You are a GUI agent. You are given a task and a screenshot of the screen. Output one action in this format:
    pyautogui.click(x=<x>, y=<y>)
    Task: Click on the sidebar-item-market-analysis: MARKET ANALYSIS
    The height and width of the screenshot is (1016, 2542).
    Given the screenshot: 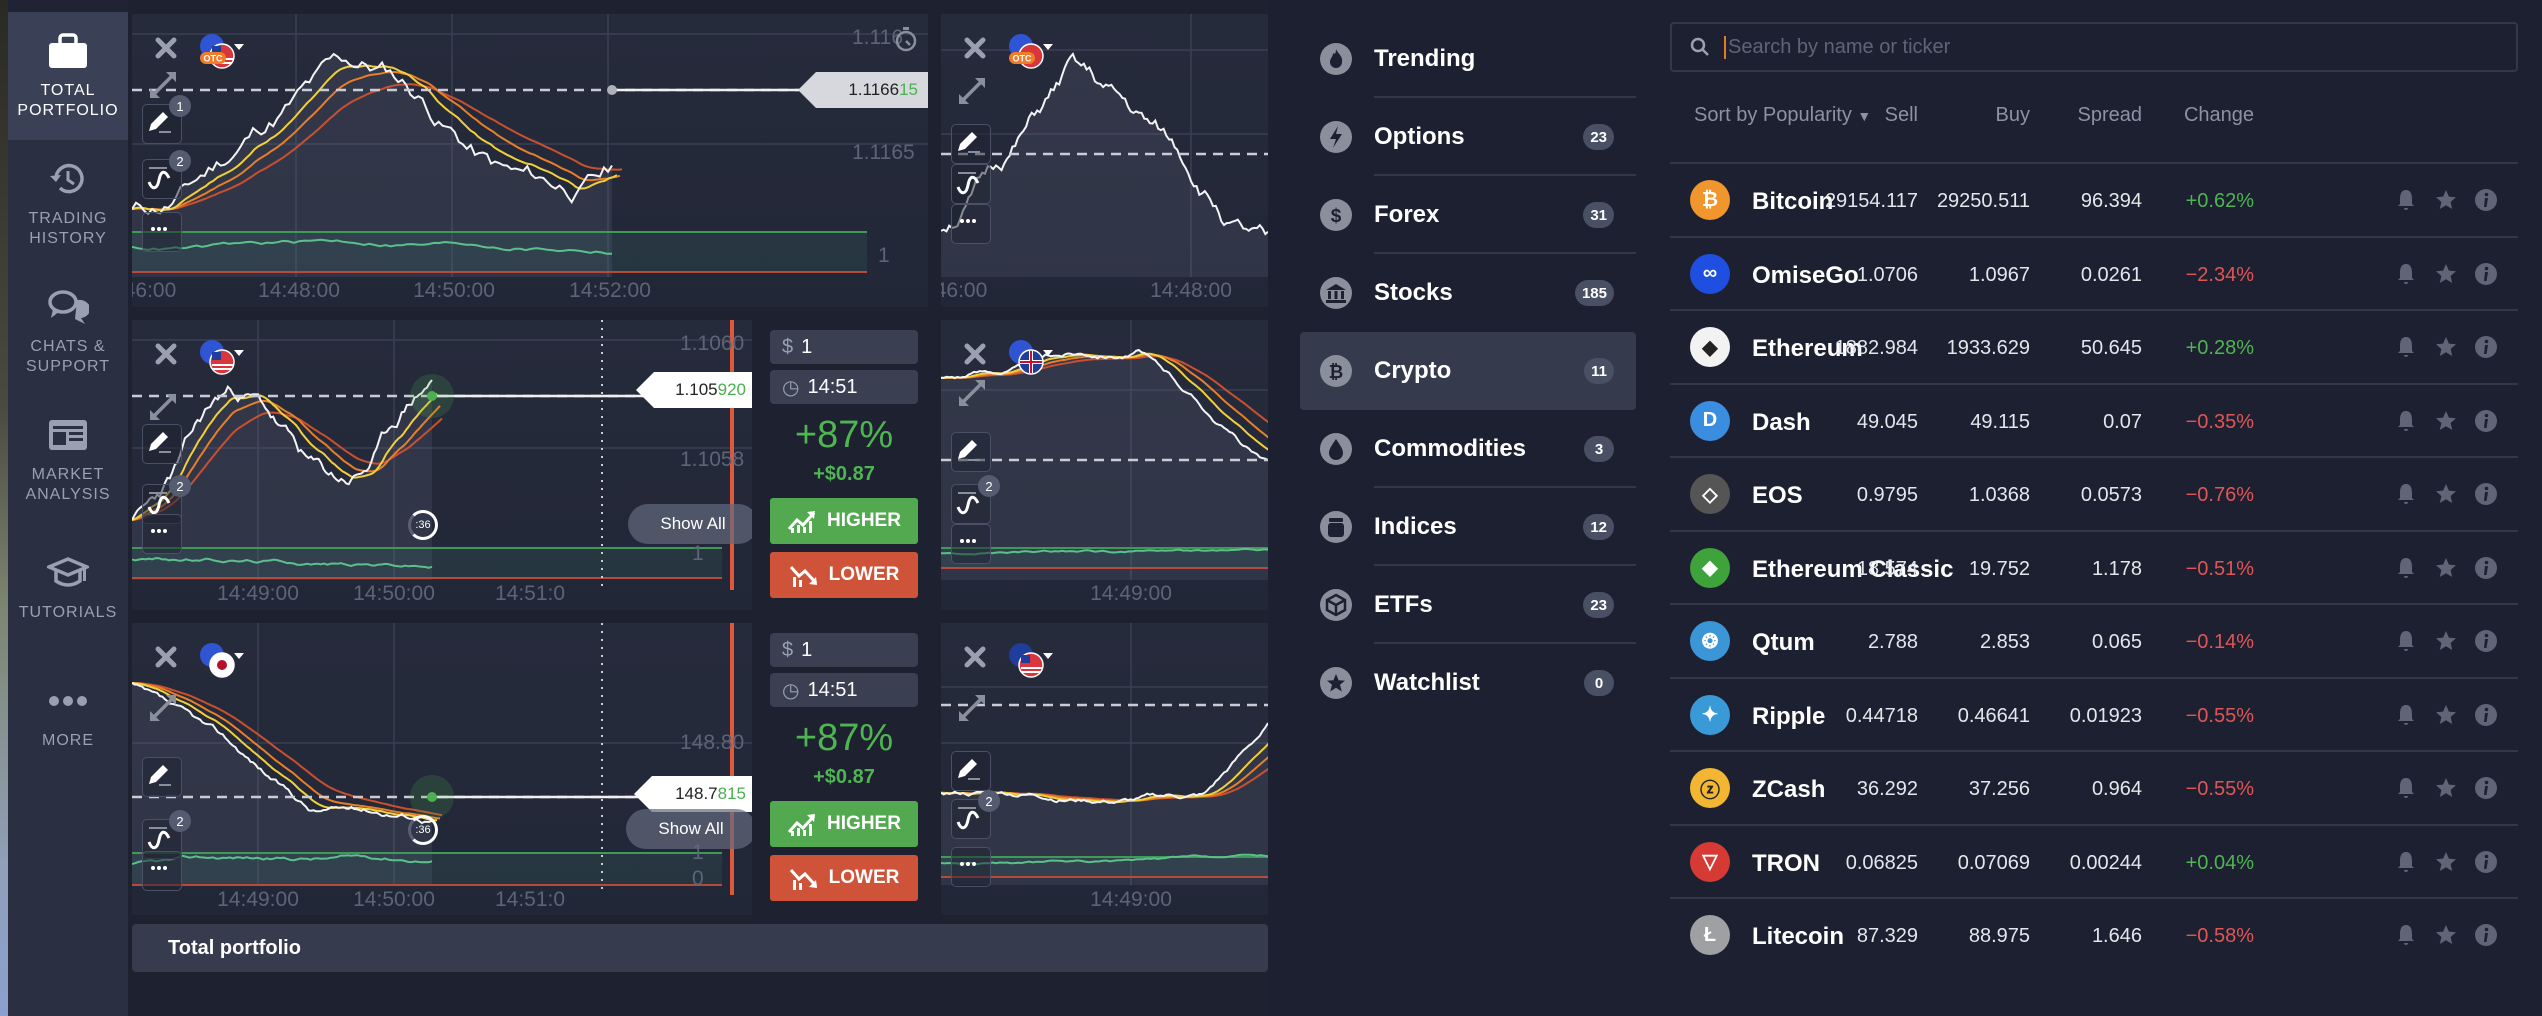 What is the action you would take?
    pyautogui.click(x=68, y=460)
    